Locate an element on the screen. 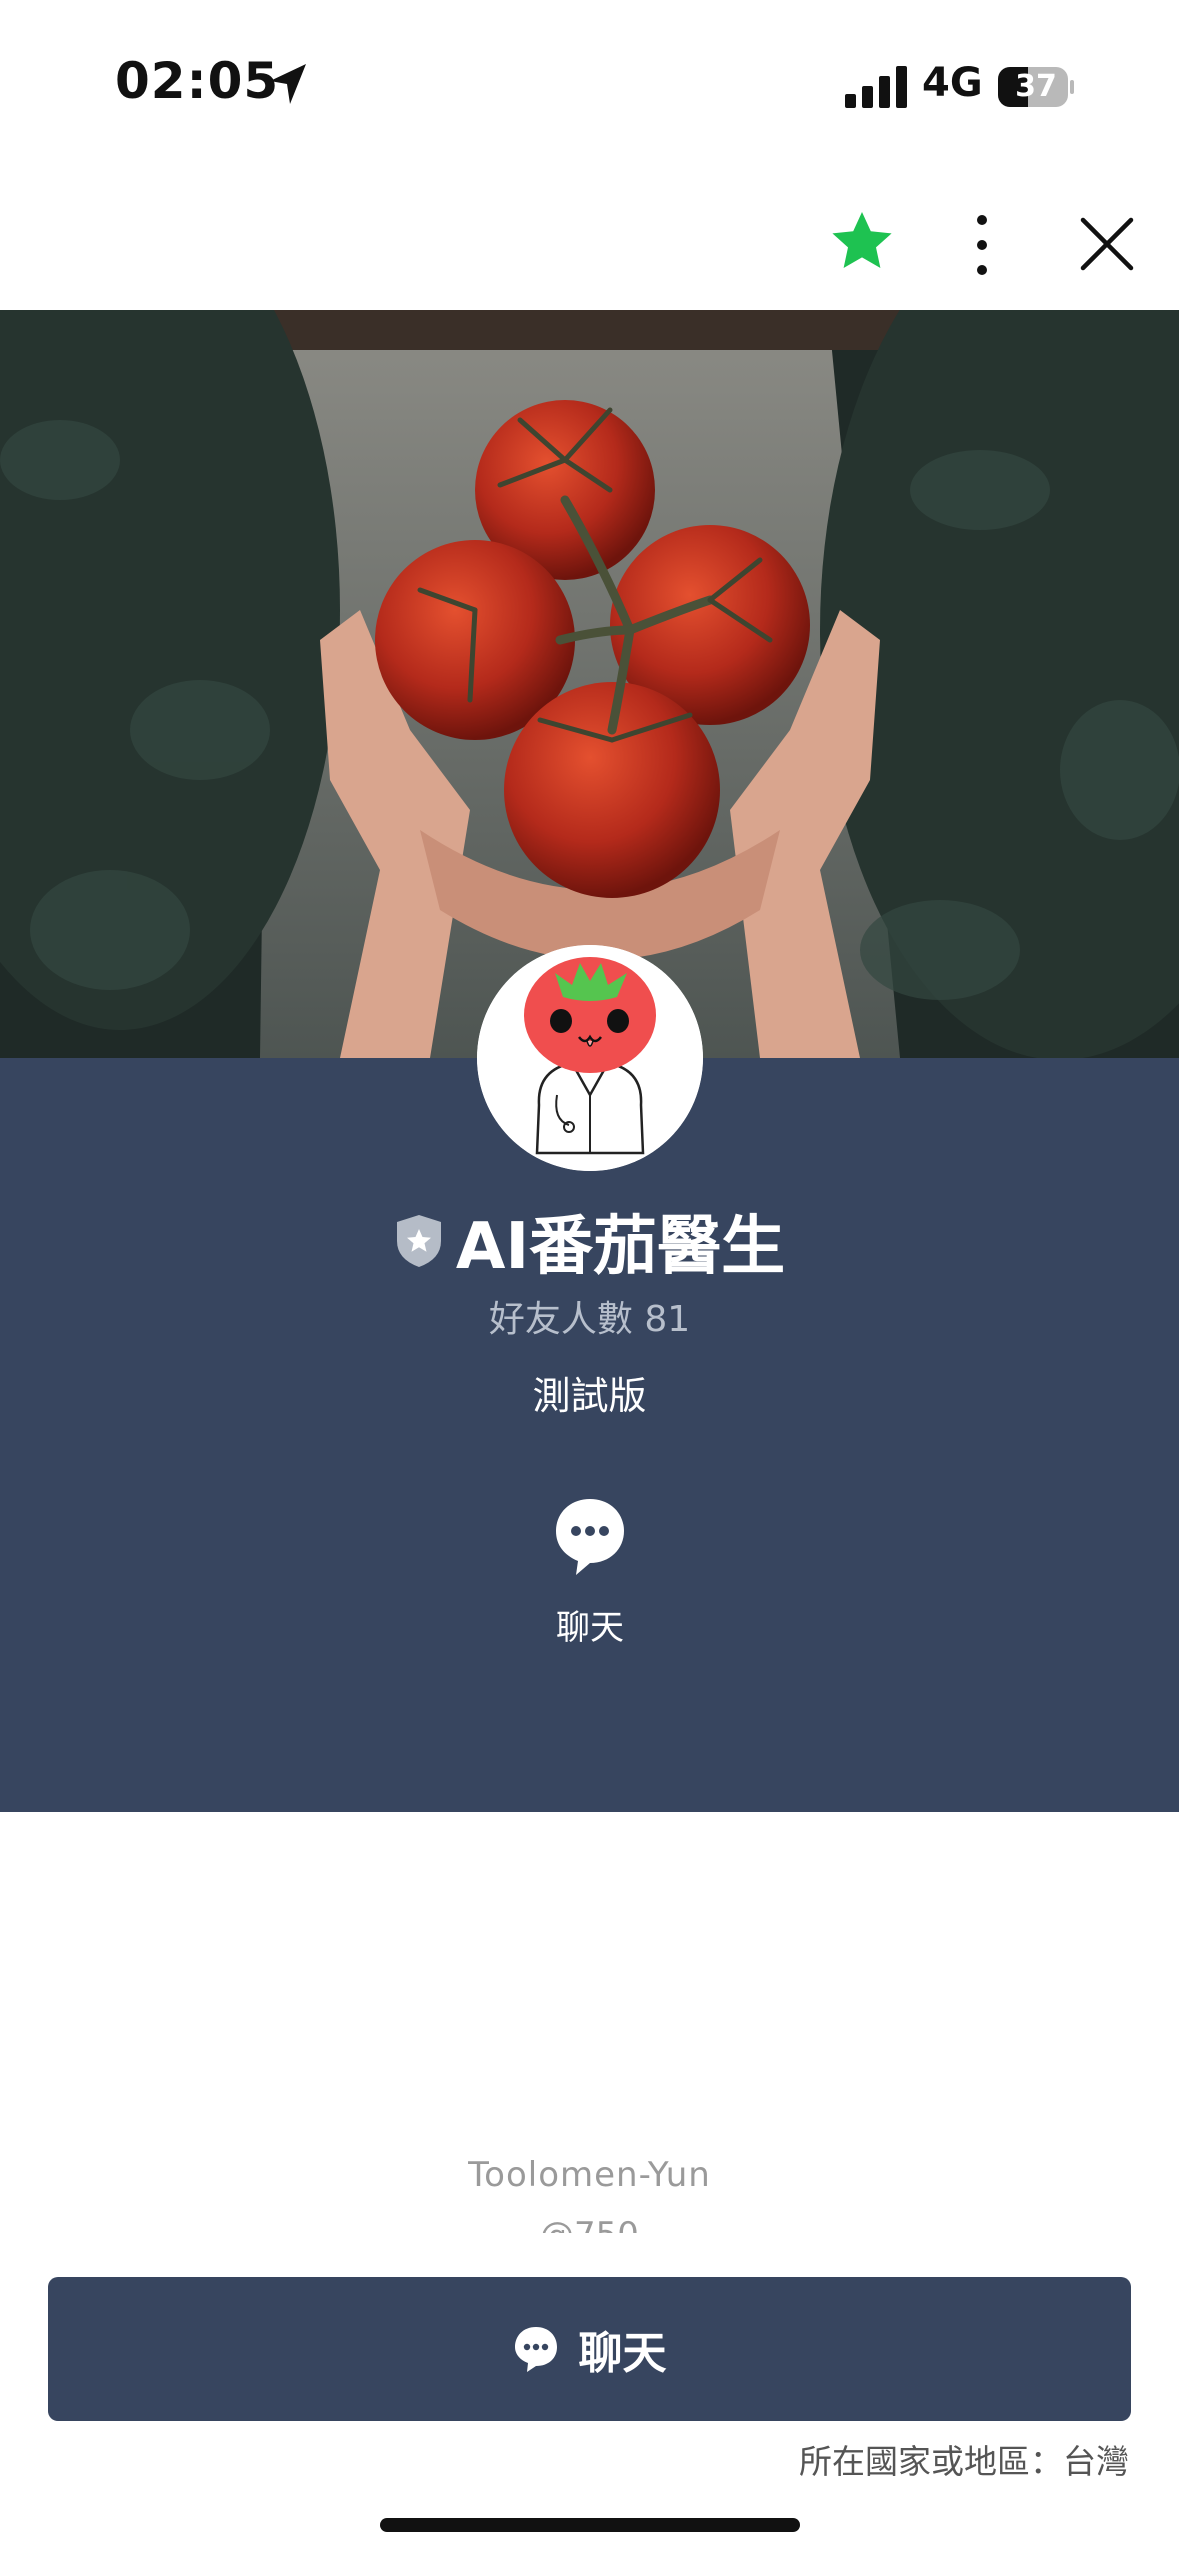 The height and width of the screenshot is (2556, 1179). favorite-star-button is located at coordinates (862, 242).